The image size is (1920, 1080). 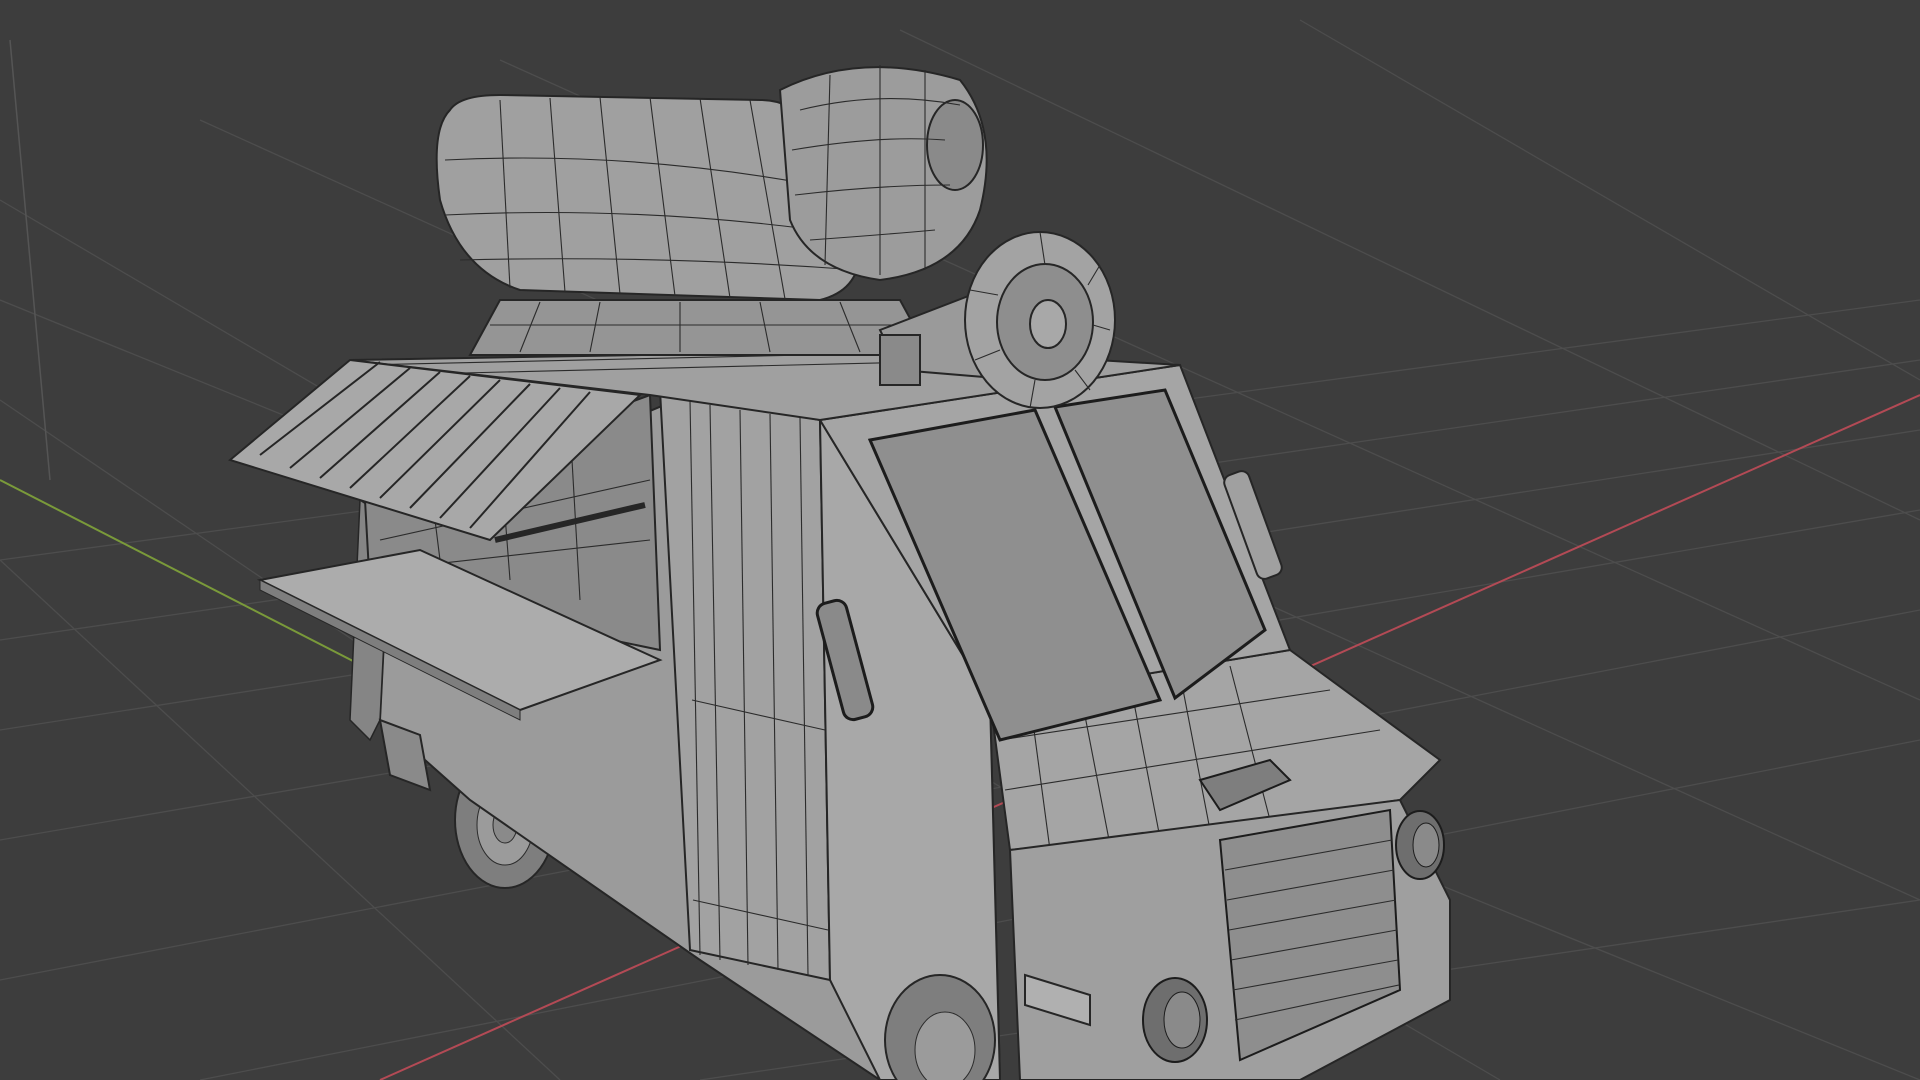 What do you see at coordinates (883, 173) in the screenshot?
I see `roof-cone-prop` at bounding box center [883, 173].